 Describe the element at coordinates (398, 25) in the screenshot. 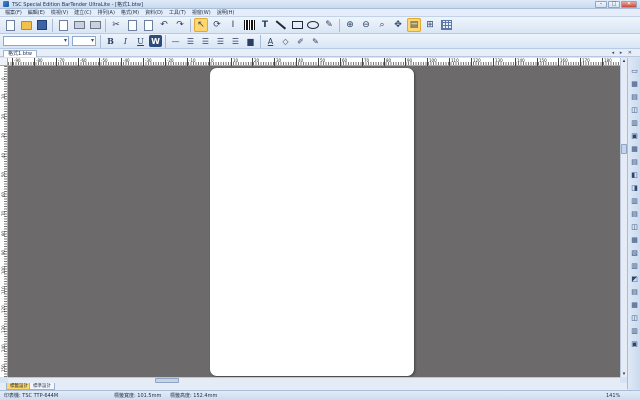

I see `fit-window-button: ✥` at that location.